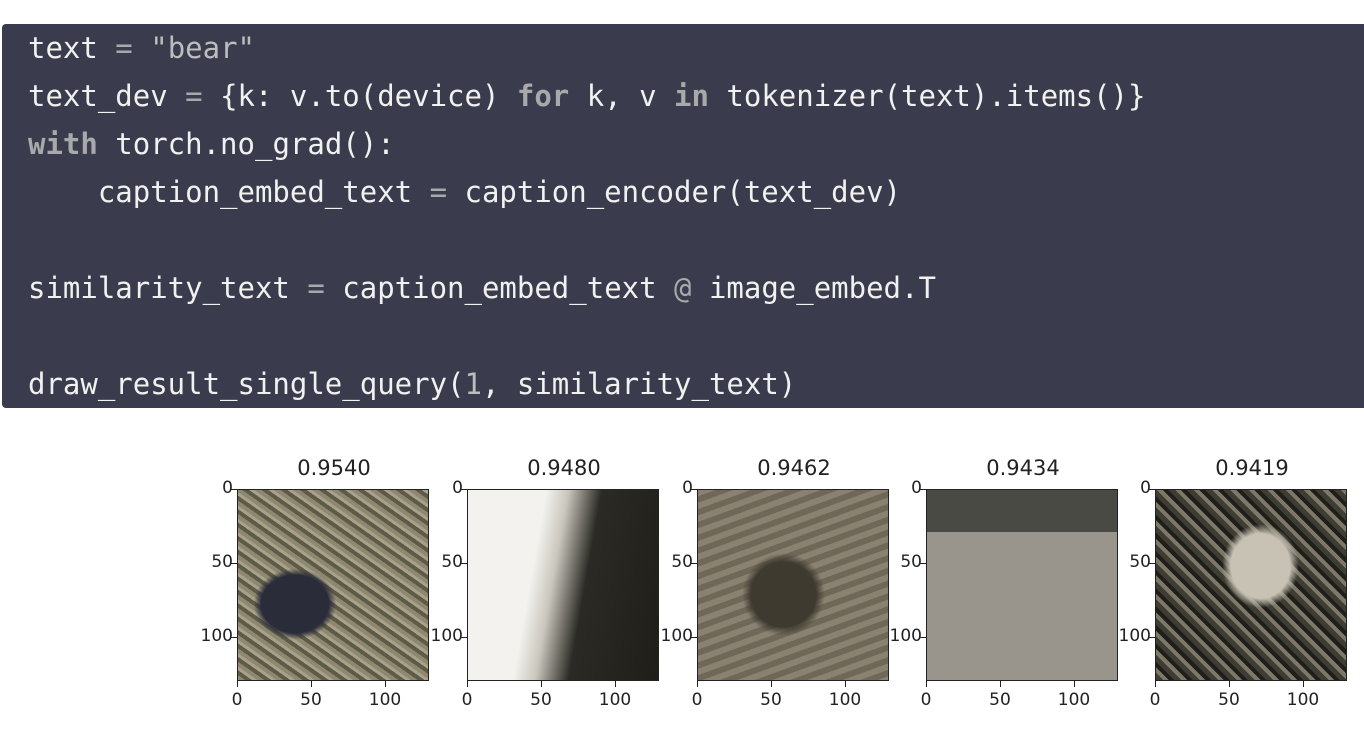 The image size is (1364, 746). What do you see at coordinates (334, 468) in the screenshot?
I see `plot-title-score: 0.9540` at bounding box center [334, 468].